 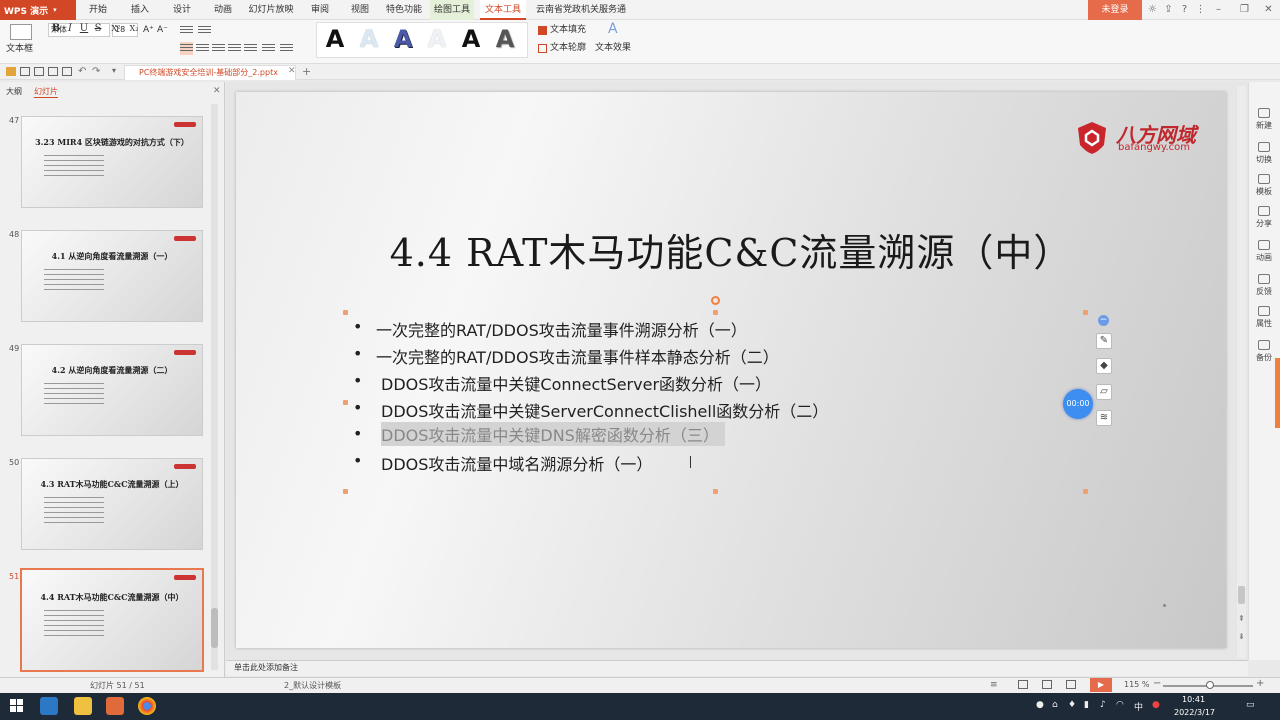 What do you see at coordinates (1078, 404) in the screenshot?
I see `recording-timer: 00:00` at bounding box center [1078, 404].